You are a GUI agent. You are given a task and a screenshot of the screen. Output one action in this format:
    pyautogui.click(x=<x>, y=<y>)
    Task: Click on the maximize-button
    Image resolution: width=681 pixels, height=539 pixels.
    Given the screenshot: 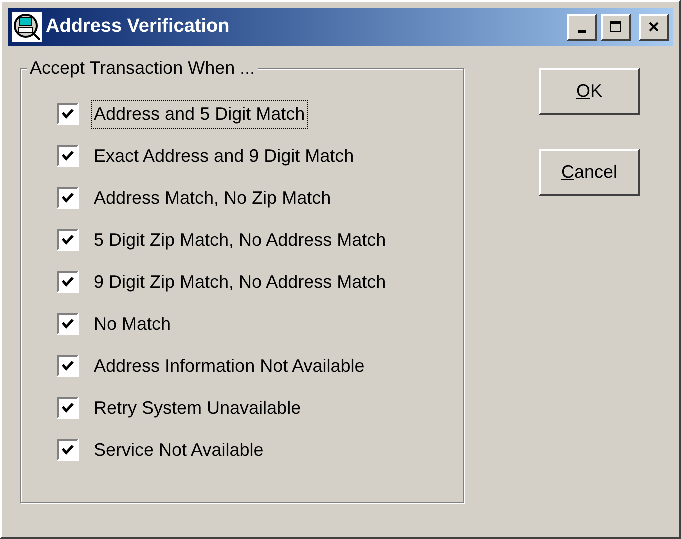 What is the action you would take?
    pyautogui.click(x=616, y=27)
    